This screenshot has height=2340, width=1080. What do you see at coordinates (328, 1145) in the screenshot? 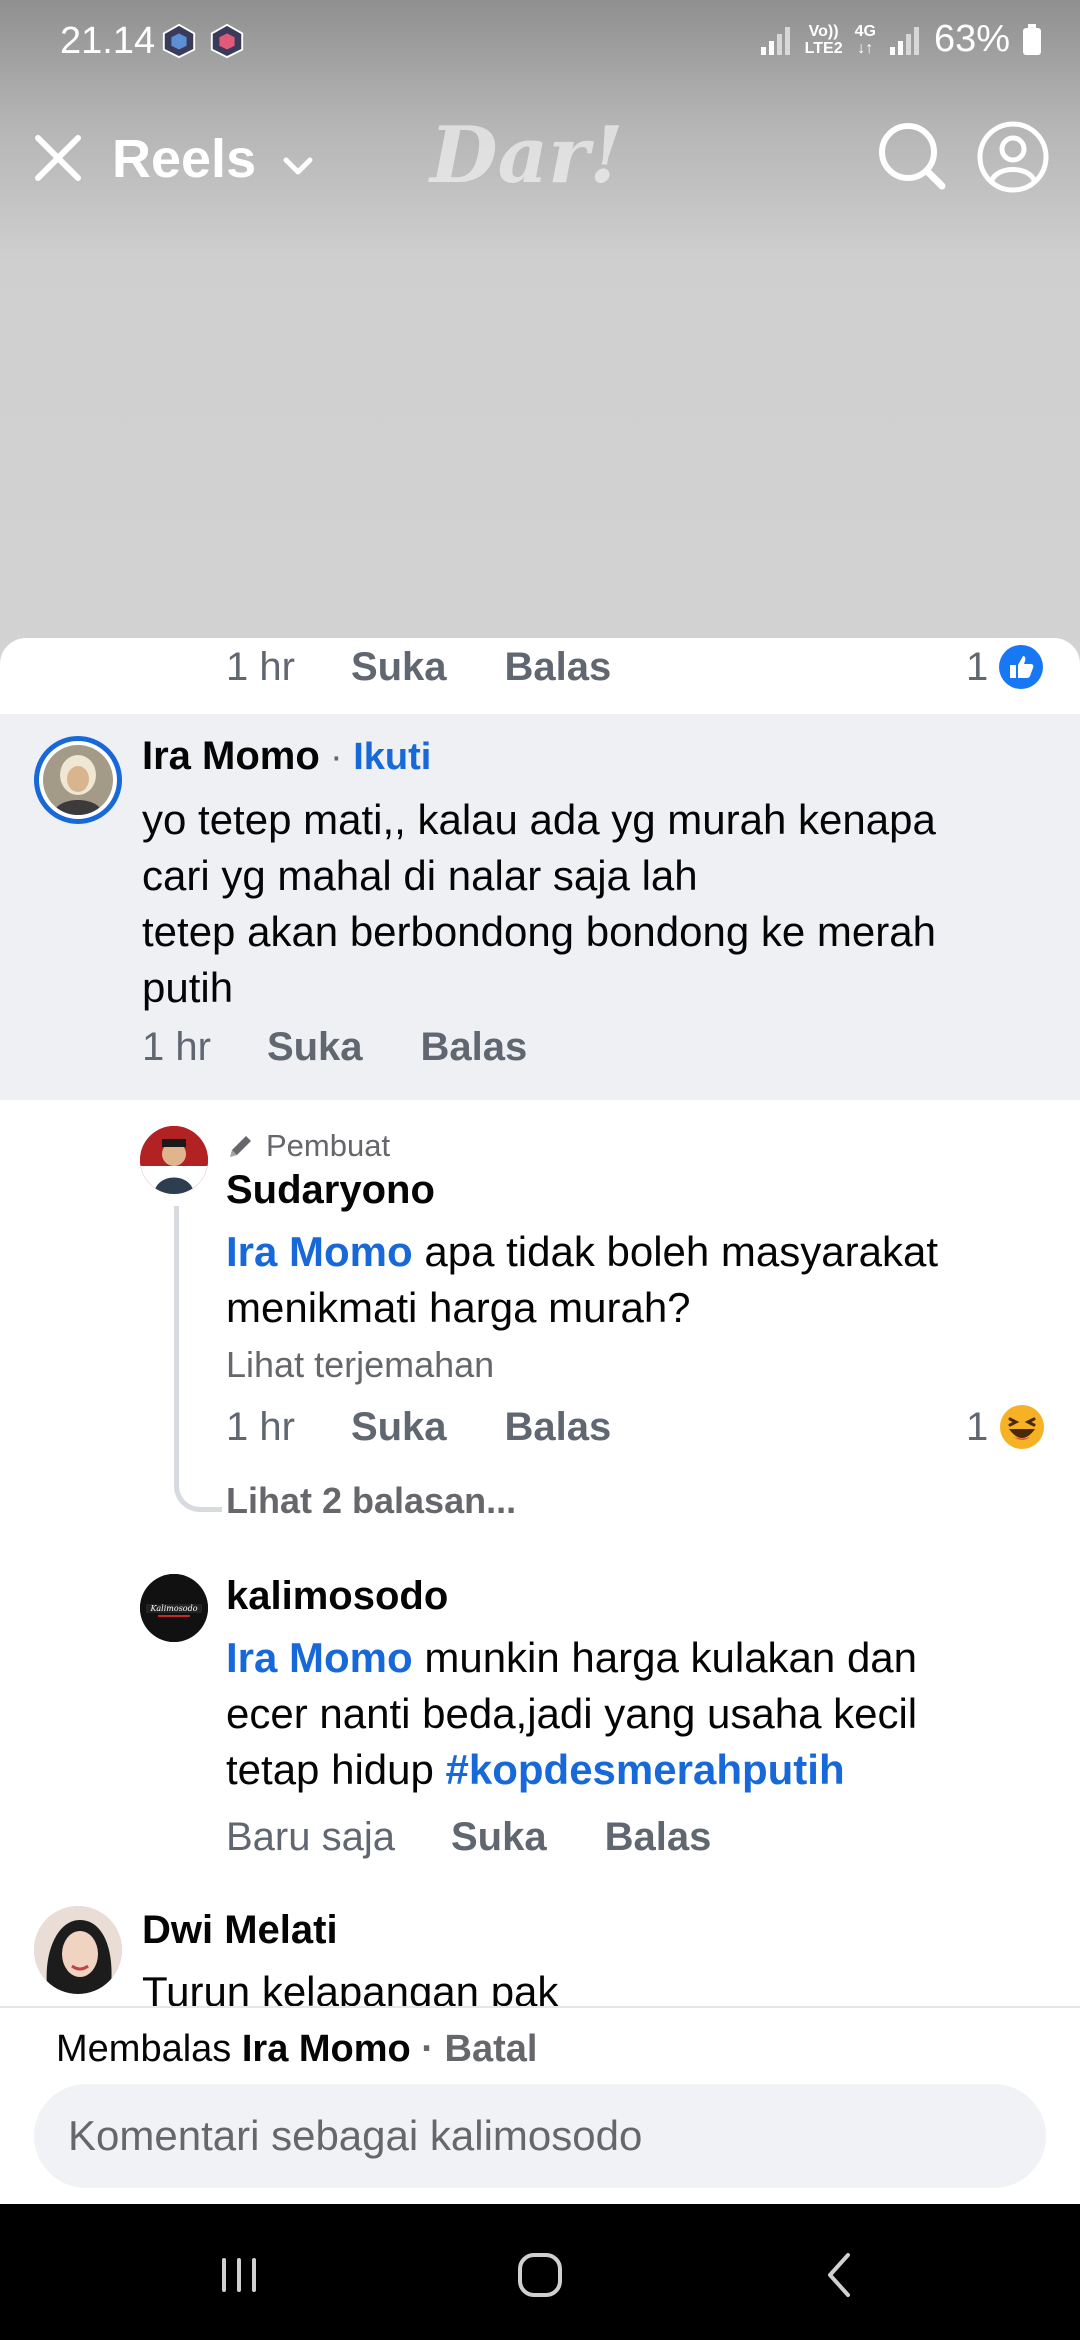
I see `creator-badge-label: Pembuat` at bounding box center [328, 1145].